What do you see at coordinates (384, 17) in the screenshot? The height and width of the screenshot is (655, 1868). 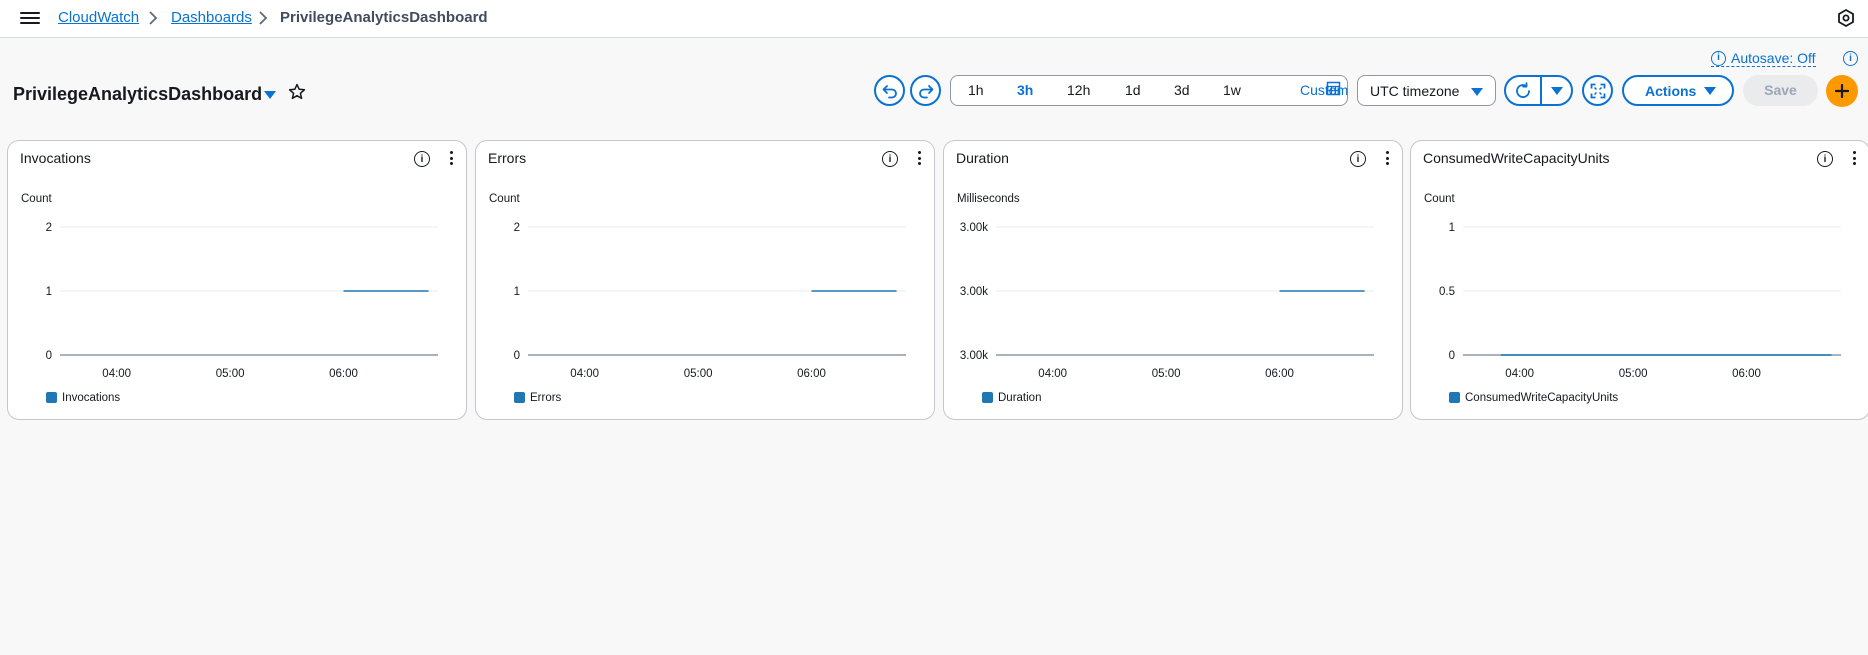 I see `breadcrumb-current: PrivilegeAnalyticsDashboard` at bounding box center [384, 17].